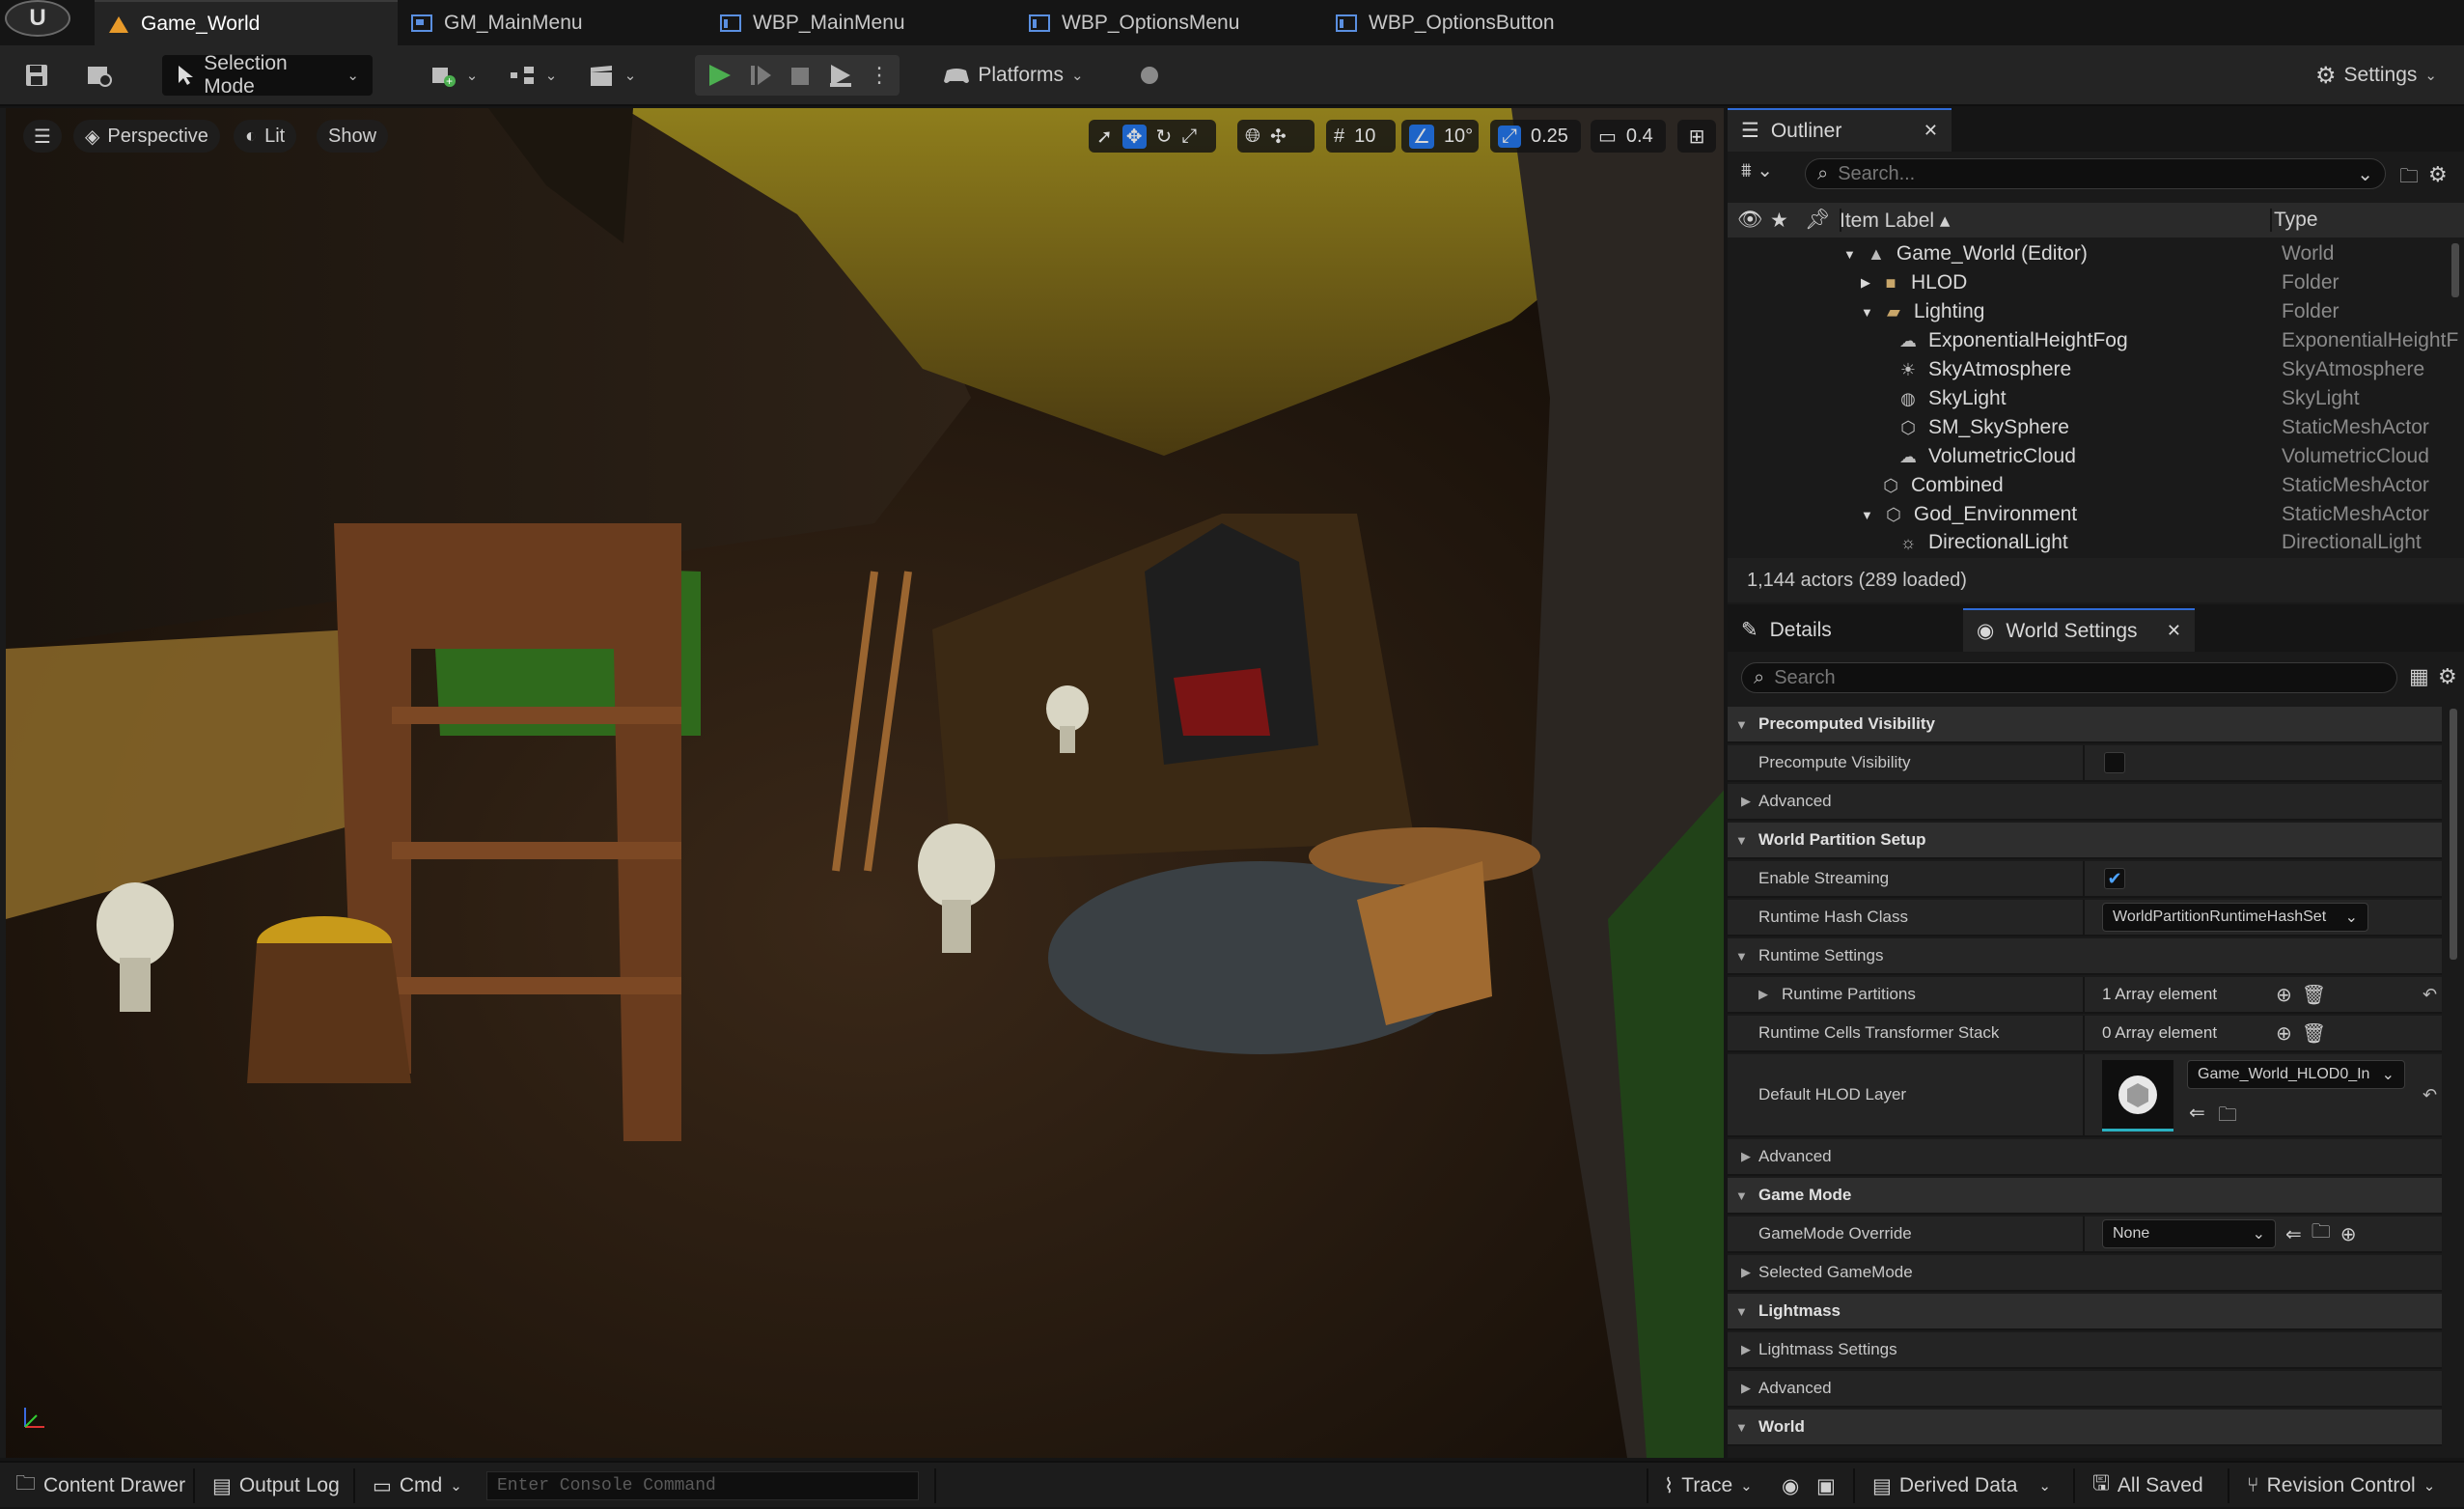 The image size is (2464, 1509). I want to click on outliner-row: ☁ ExponentialHeightFog ExponentialHeightF, so click(2096, 340).